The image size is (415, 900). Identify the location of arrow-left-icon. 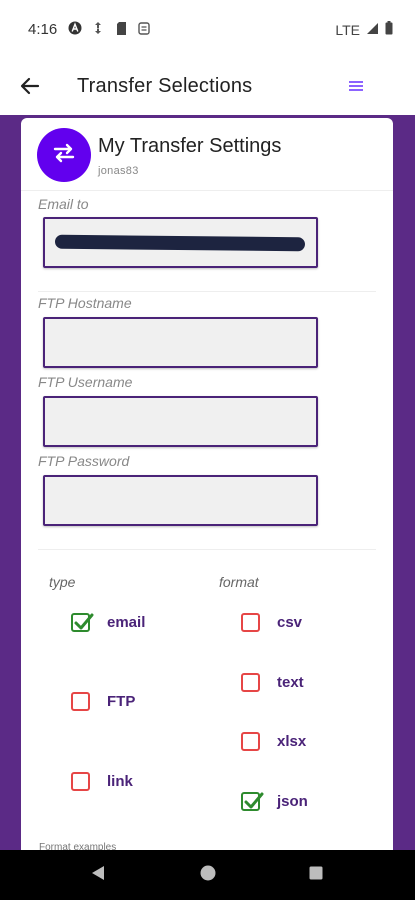
(30, 88).